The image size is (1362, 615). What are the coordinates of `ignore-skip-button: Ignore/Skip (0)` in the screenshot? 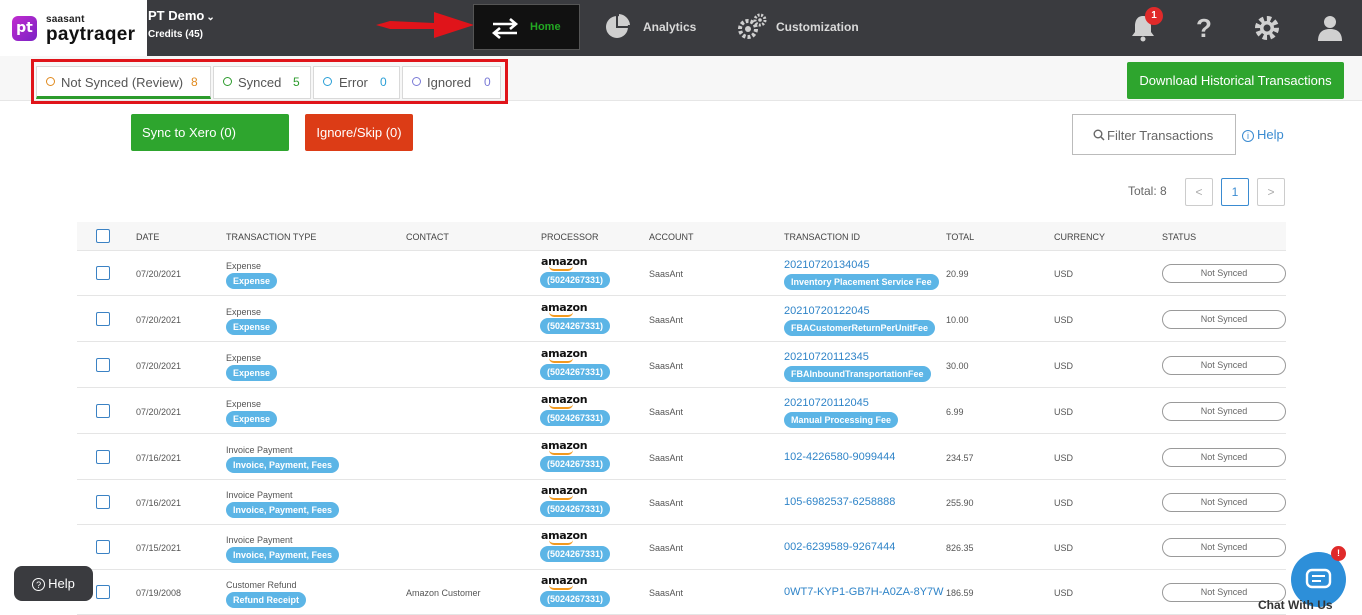 It's located at (359, 132).